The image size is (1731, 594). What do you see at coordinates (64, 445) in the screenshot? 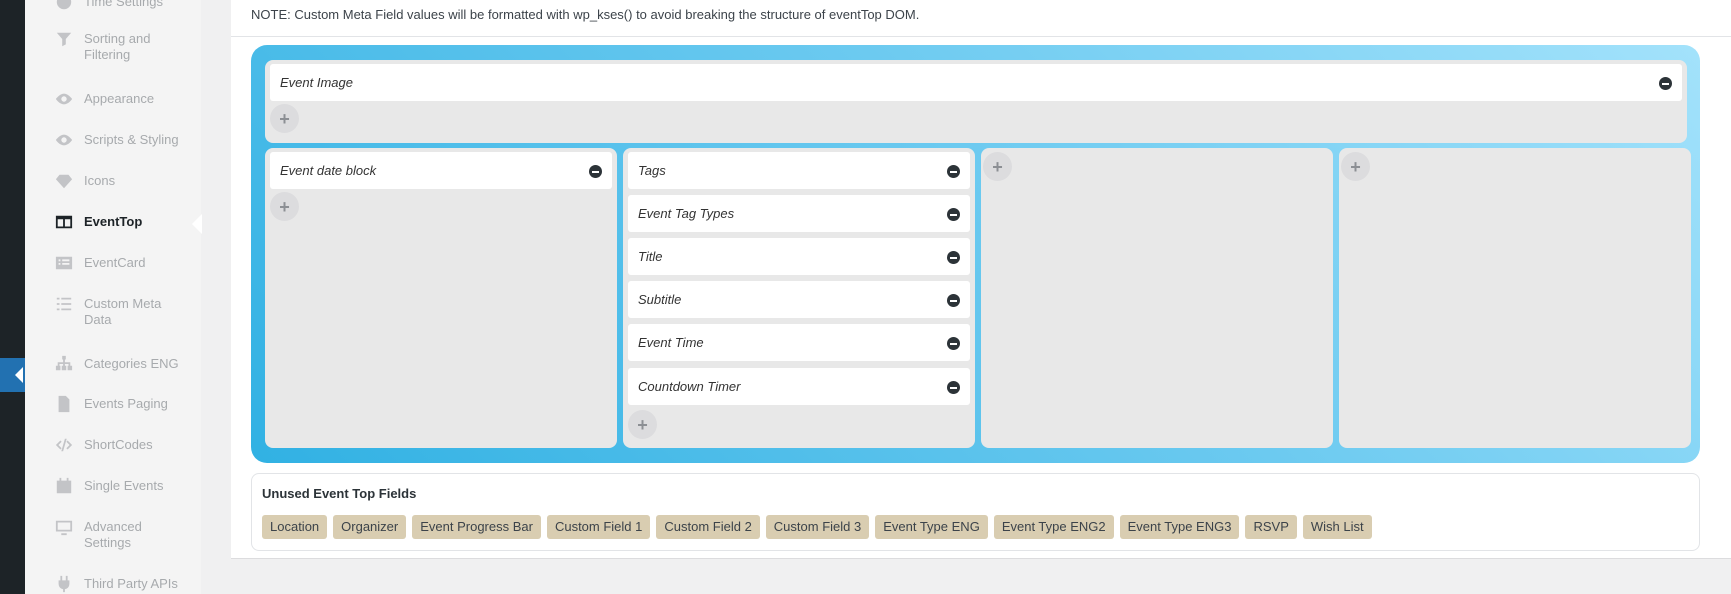
I see `code-icon` at bounding box center [64, 445].